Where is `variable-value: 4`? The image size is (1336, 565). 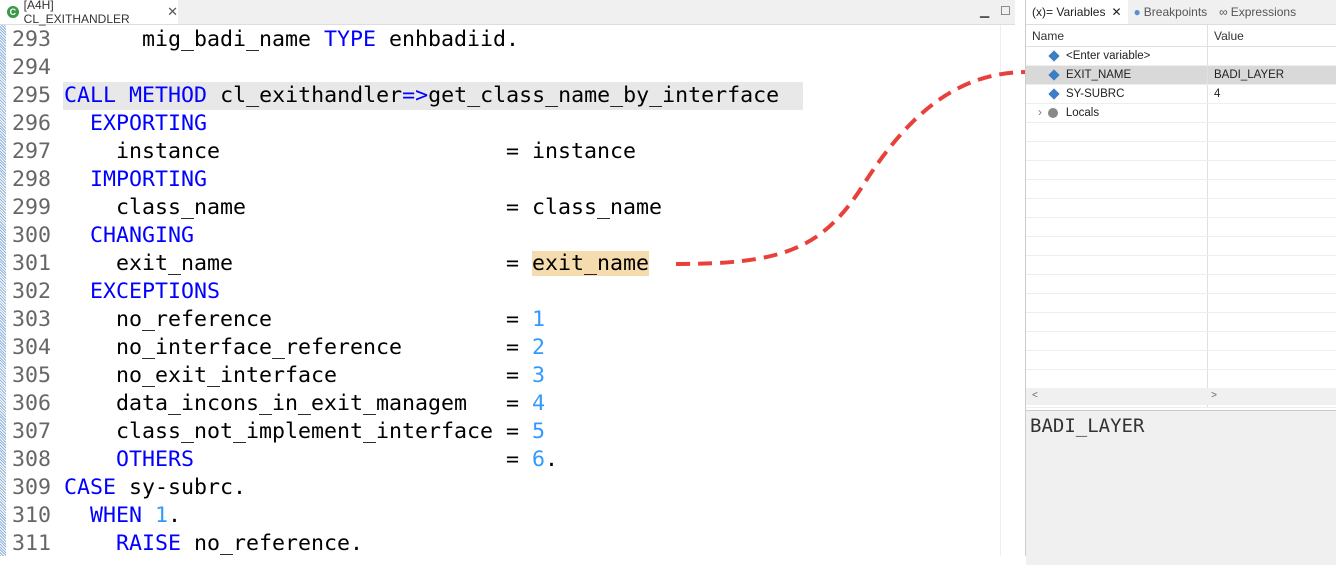
variable-value: 4 is located at coordinates (1217, 94).